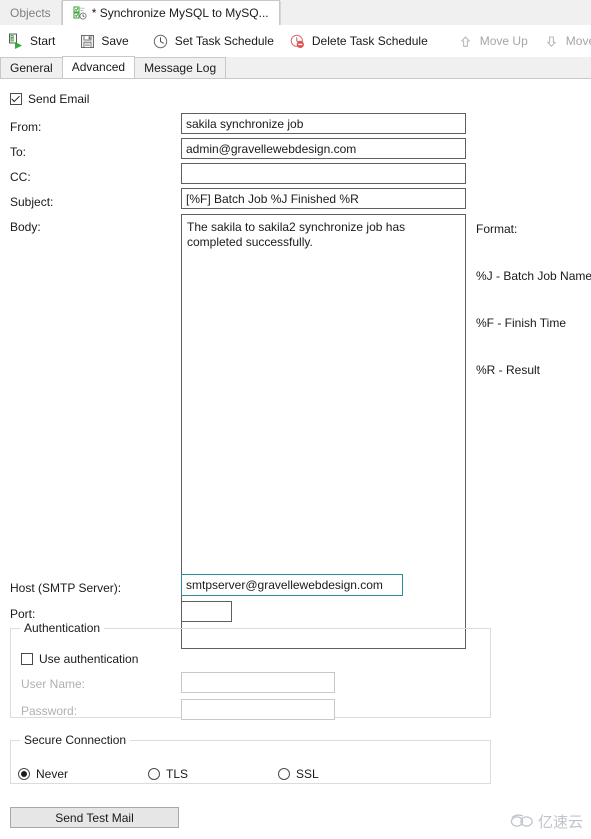 This screenshot has width=591, height=839. What do you see at coordinates (258, 709) in the screenshot?
I see `password-input` at bounding box center [258, 709].